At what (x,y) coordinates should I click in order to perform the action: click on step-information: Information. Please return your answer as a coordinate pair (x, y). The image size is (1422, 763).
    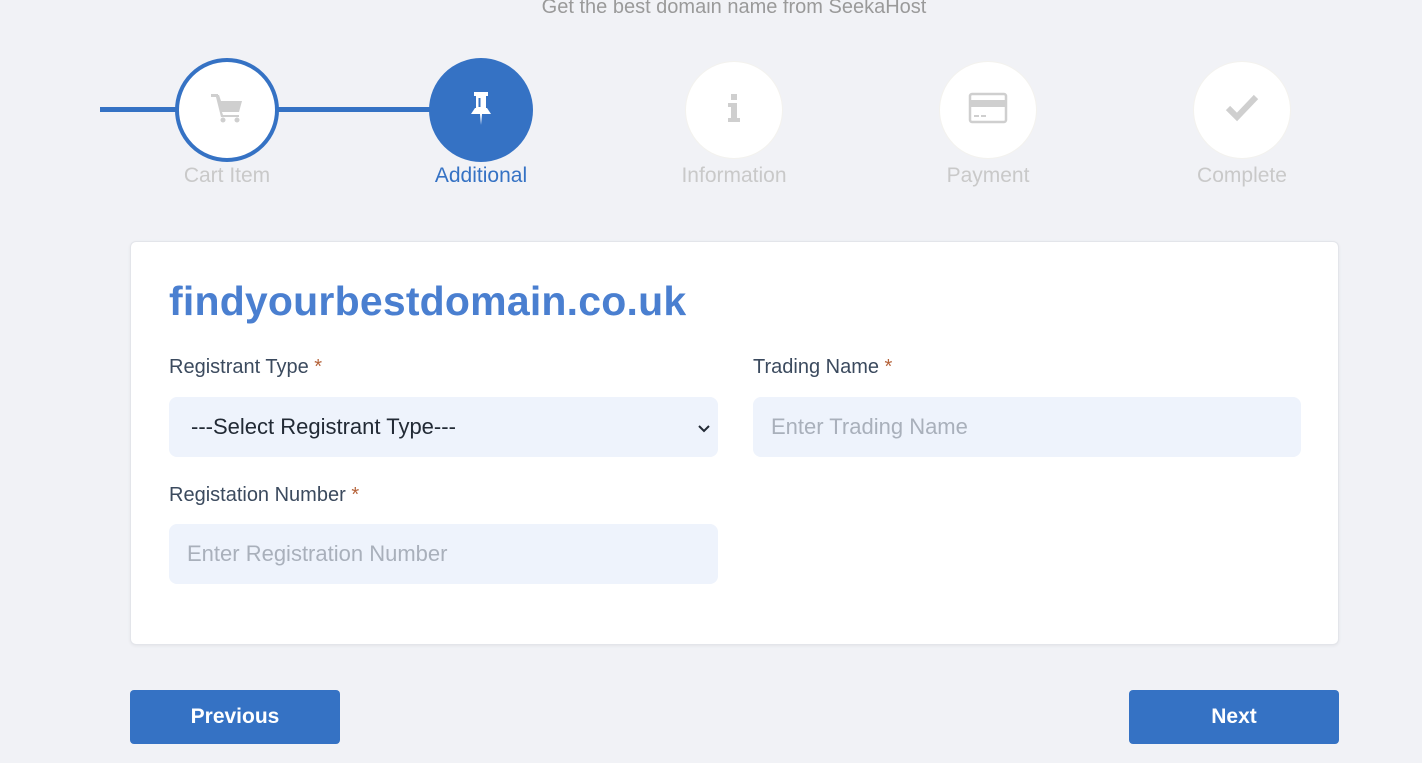
    Looking at the image, I should click on (734, 123).